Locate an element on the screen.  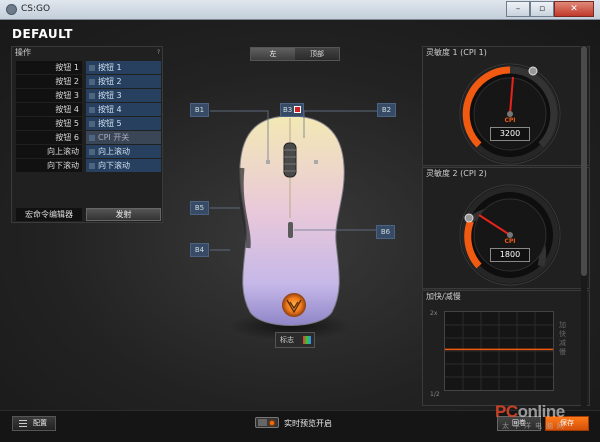
live-preview-toggle is located at coordinates (267, 422).